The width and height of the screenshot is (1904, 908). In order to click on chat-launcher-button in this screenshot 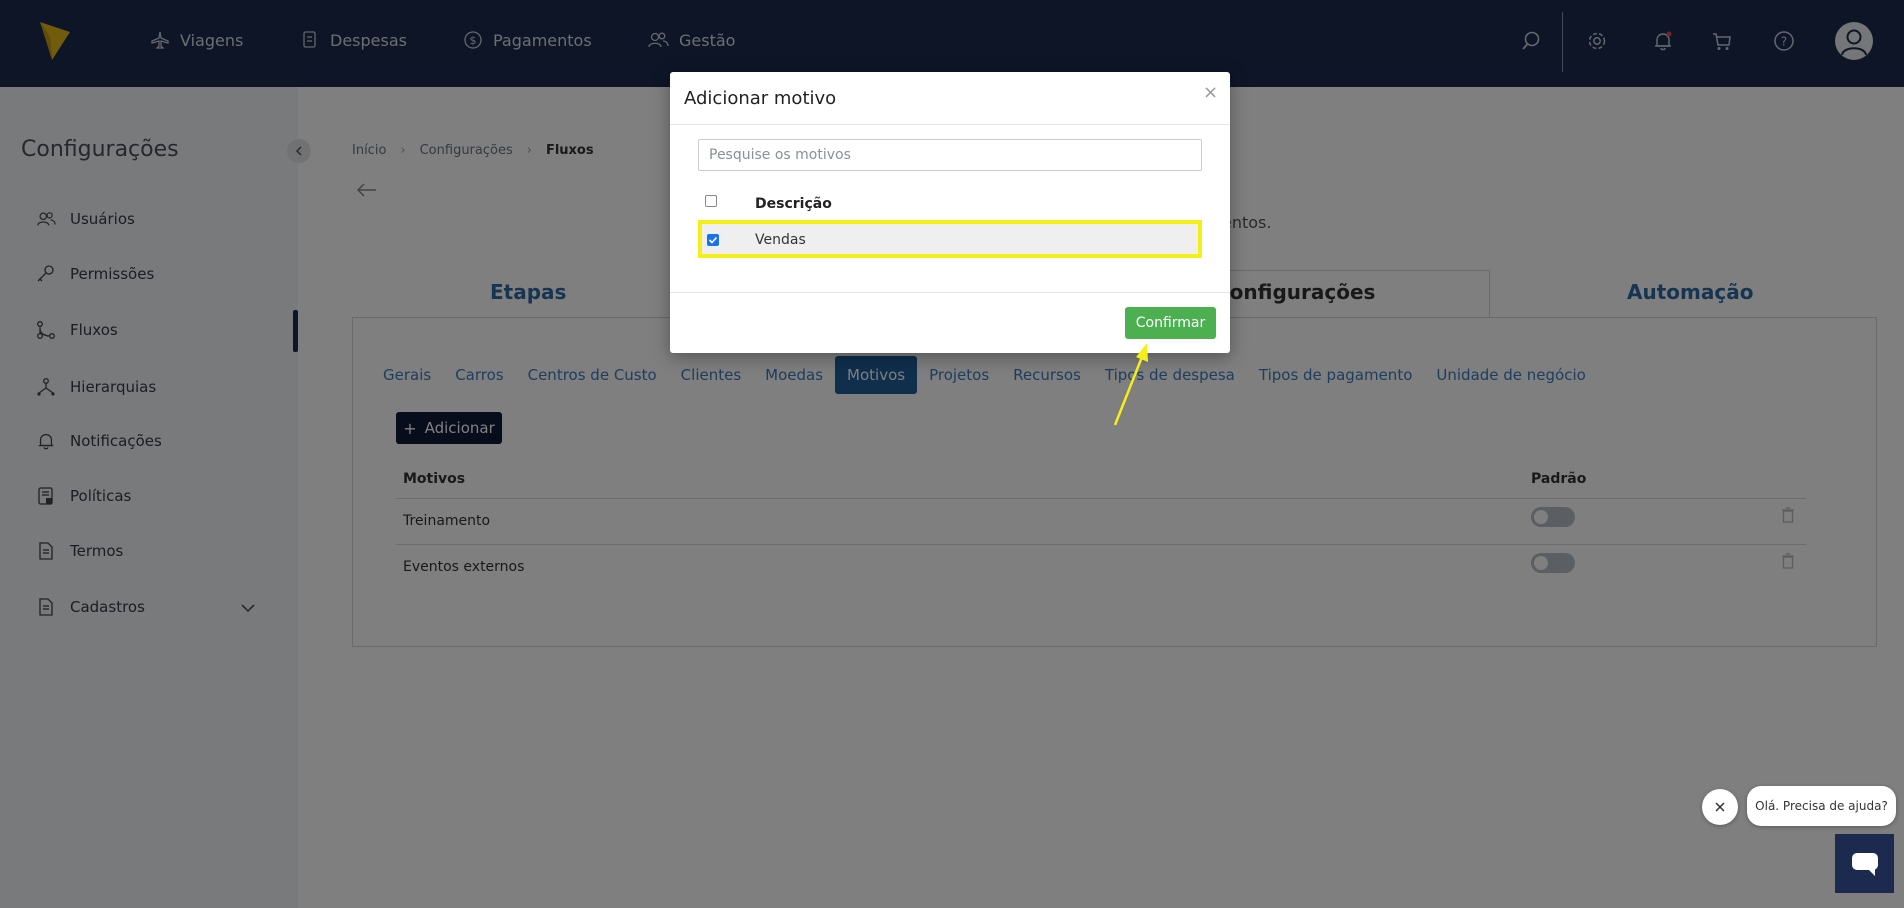, I will do `click(1864, 863)`.